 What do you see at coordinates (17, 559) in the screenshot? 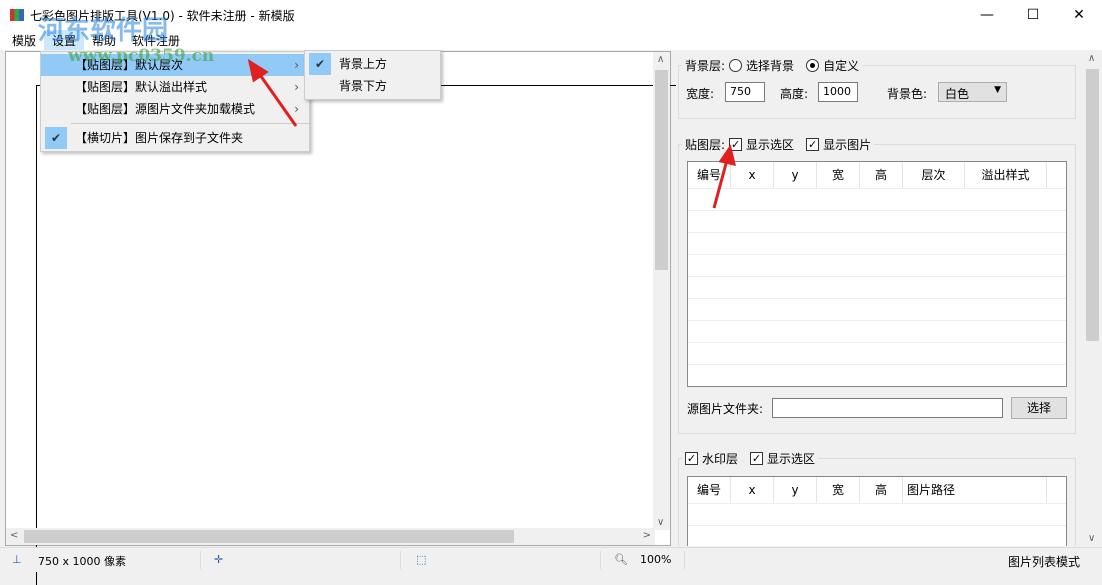
I see `canvas-size-icon: ⊥` at bounding box center [17, 559].